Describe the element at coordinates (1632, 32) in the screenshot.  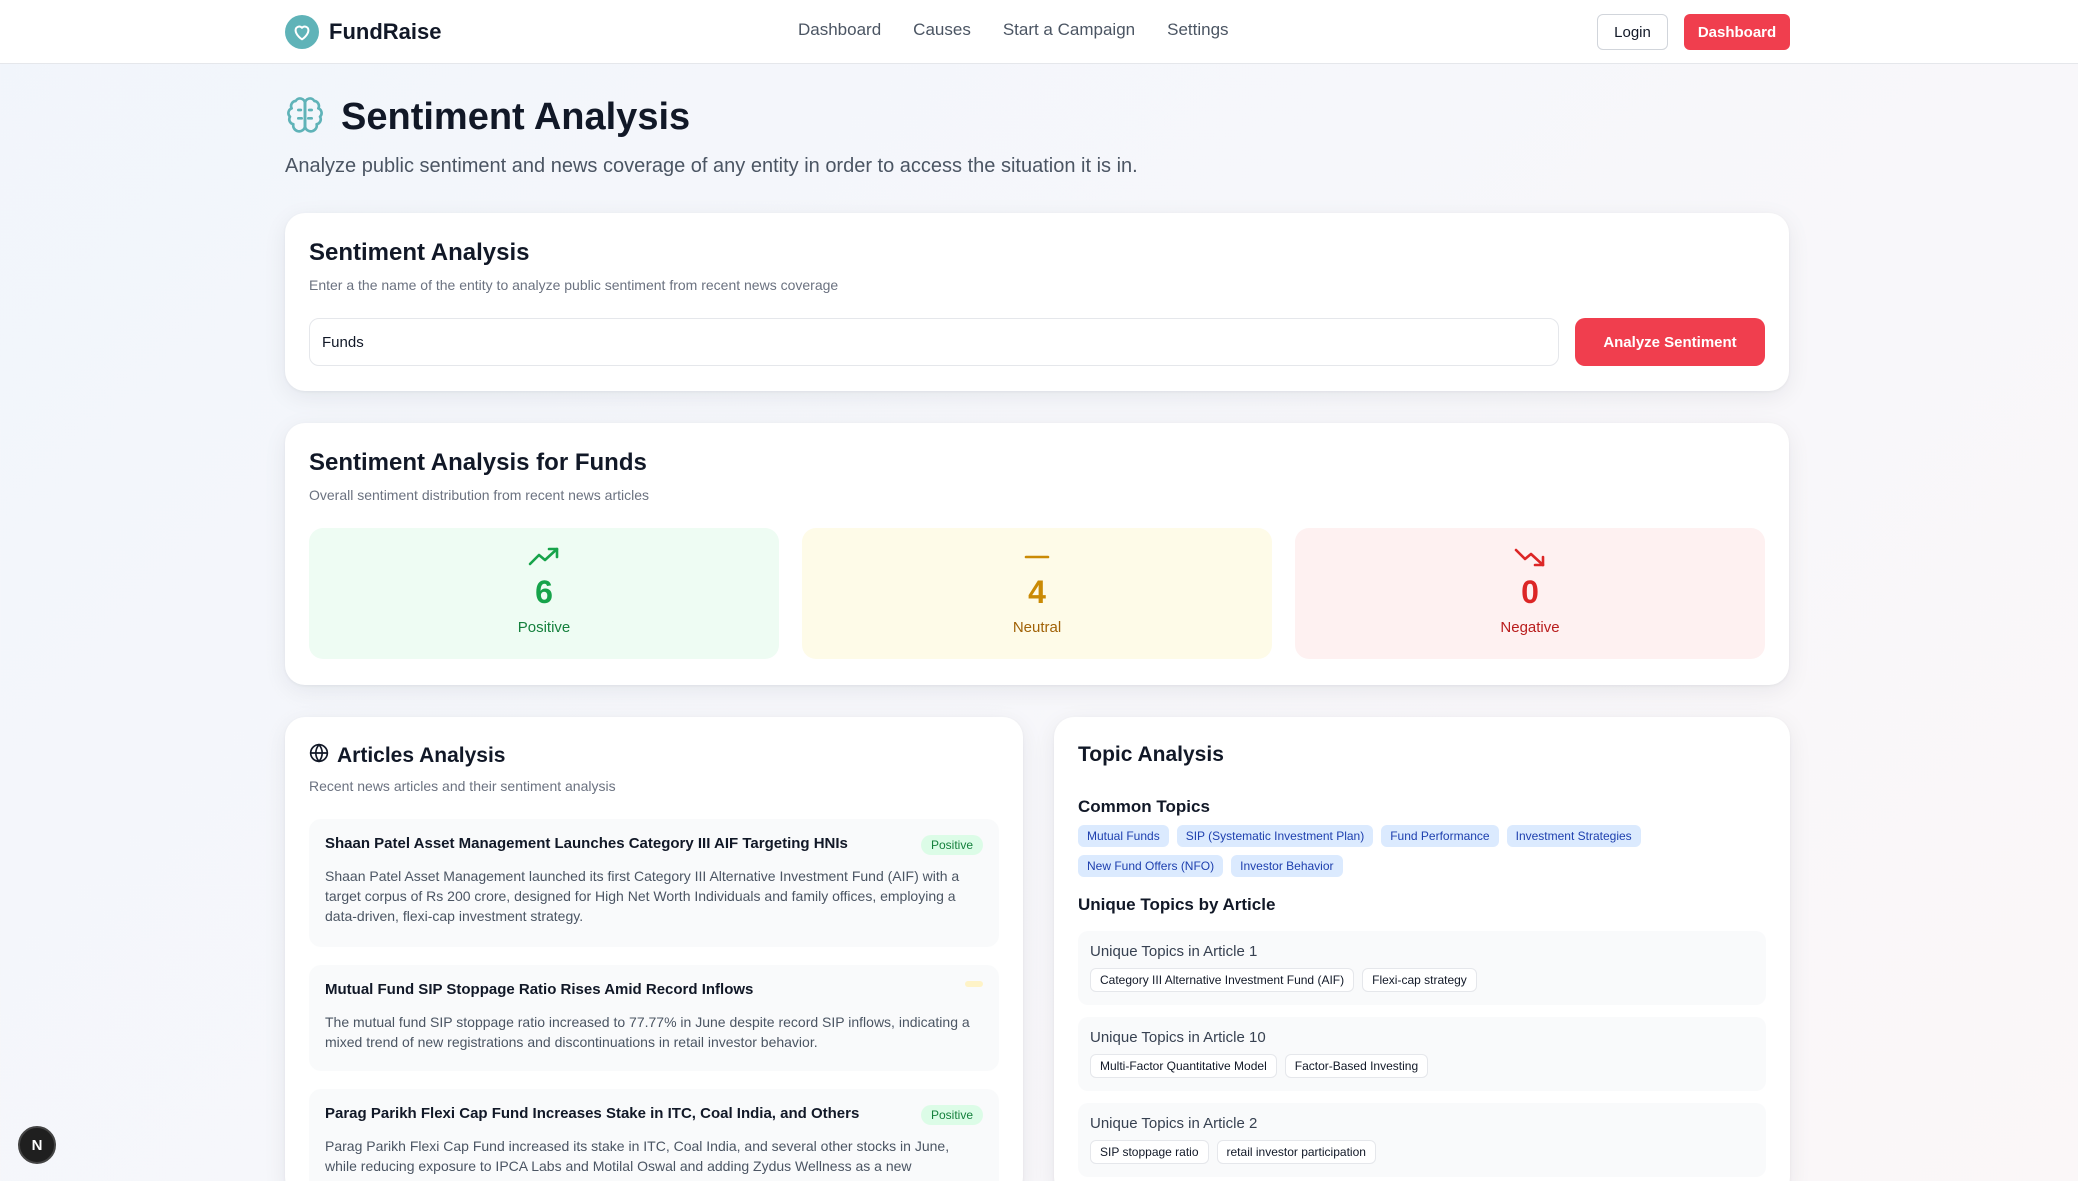
I see `login-button: Login` at that location.